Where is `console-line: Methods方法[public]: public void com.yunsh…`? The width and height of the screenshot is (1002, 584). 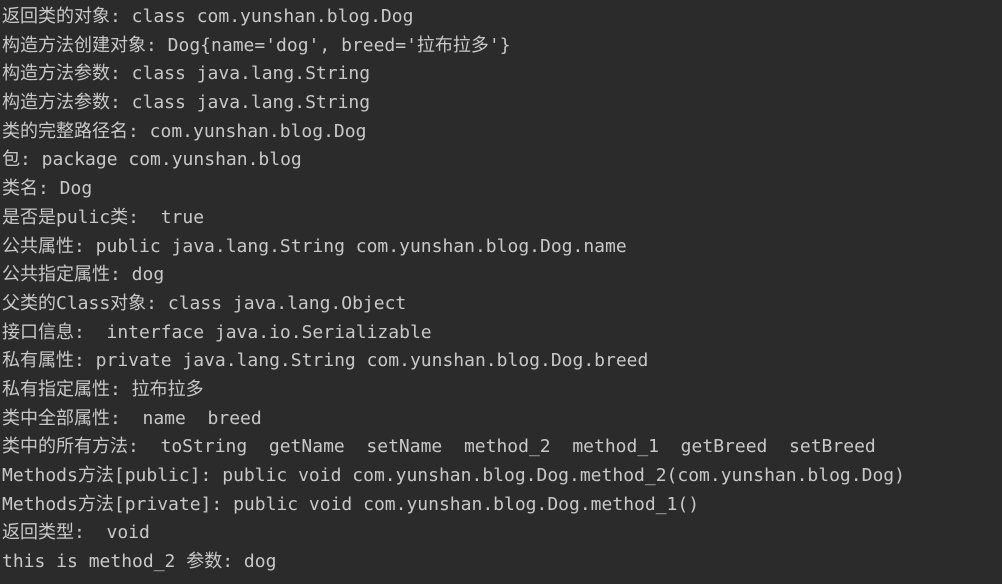
console-line: Methods方法[public]: public void com.yunsh… is located at coordinates (453, 475).